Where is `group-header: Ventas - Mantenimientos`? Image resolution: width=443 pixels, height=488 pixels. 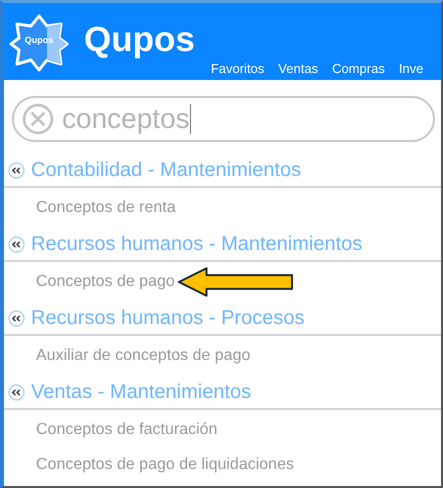
group-header: Ventas - Mantenimientos is located at coordinates (222, 393).